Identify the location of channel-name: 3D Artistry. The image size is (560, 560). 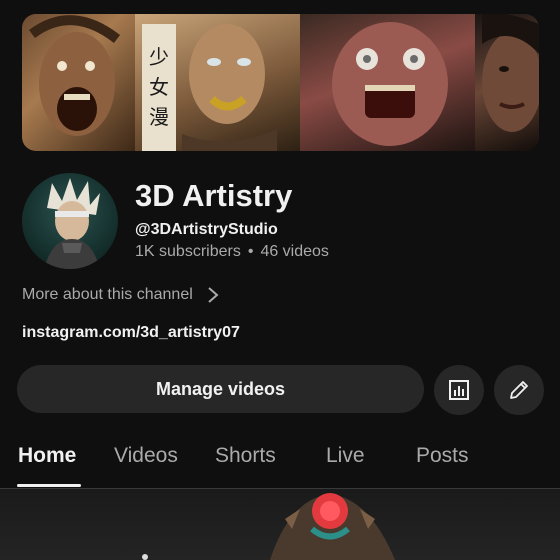
(214, 195).